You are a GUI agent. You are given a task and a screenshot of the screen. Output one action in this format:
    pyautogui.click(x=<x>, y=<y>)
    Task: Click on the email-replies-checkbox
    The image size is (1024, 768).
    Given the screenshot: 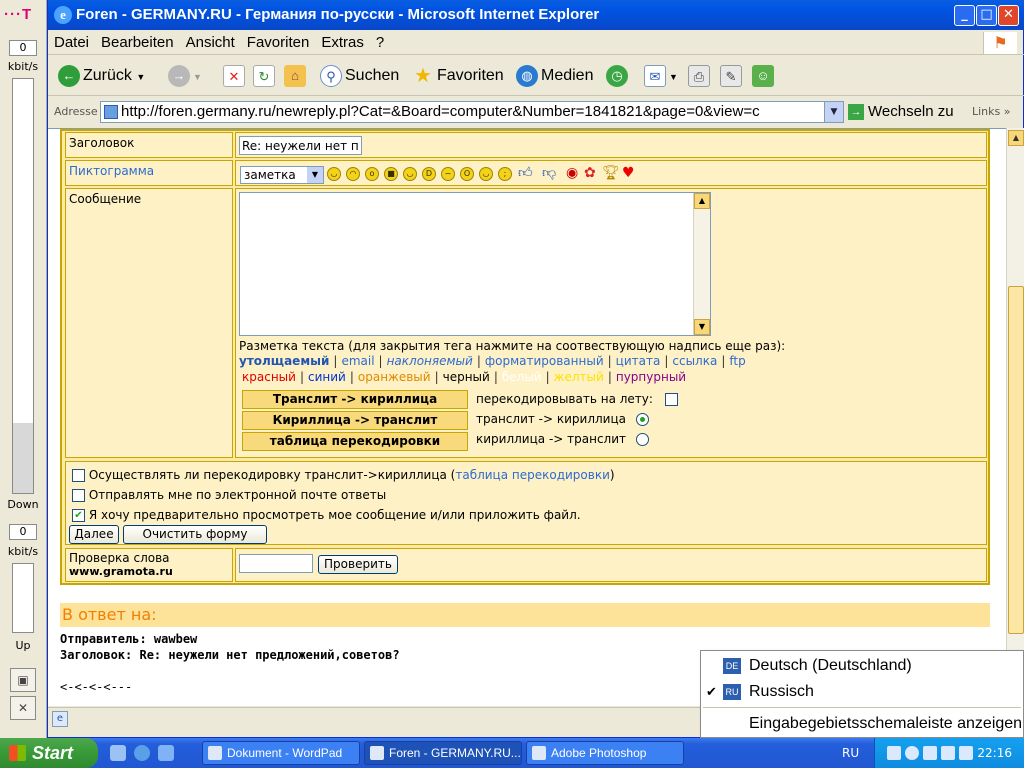 What is the action you would take?
    pyautogui.click(x=78, y=495)
    